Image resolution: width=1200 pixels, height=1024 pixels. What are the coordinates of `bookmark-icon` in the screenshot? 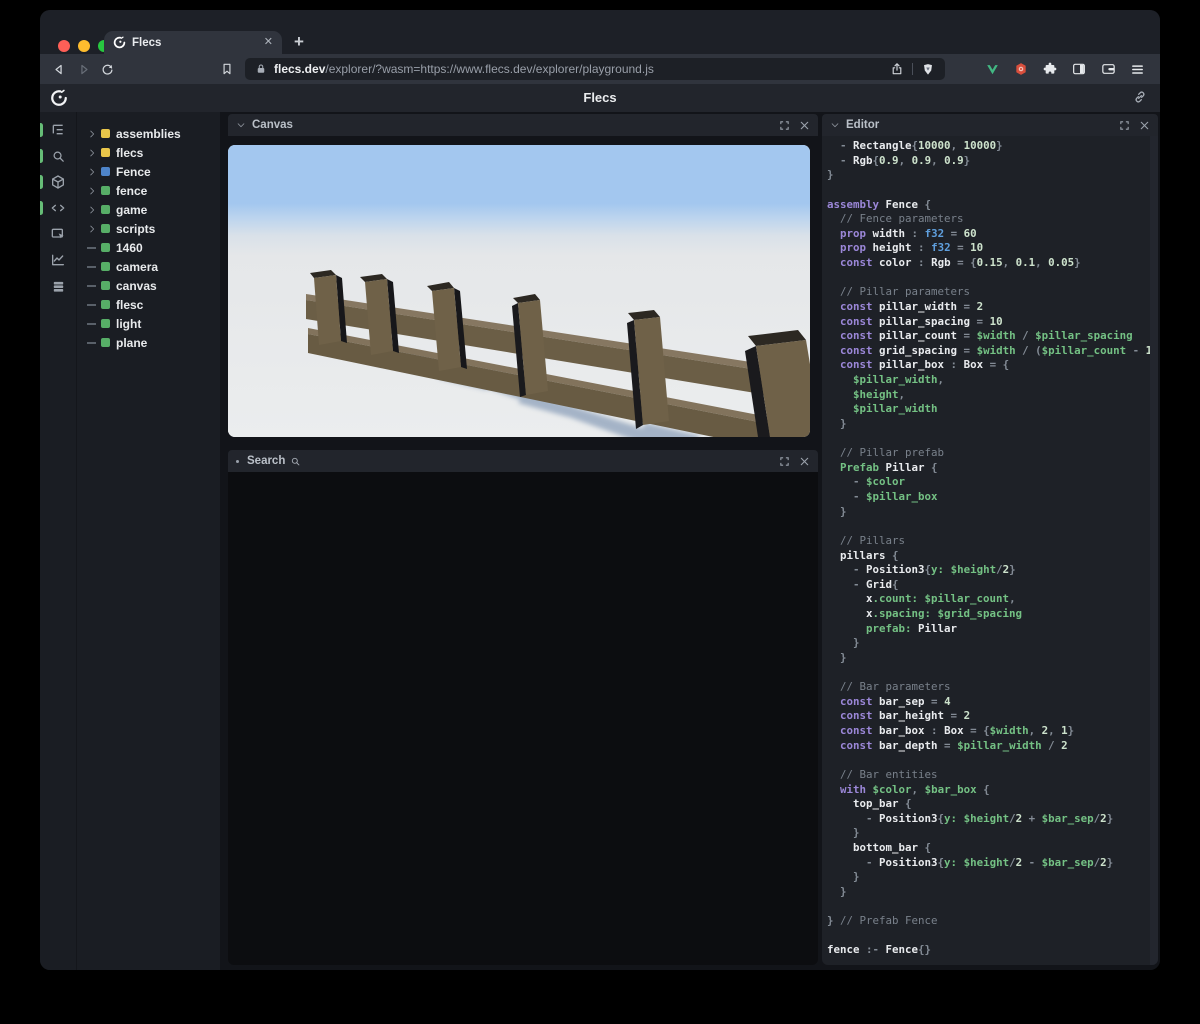 It's located at (227, 69).